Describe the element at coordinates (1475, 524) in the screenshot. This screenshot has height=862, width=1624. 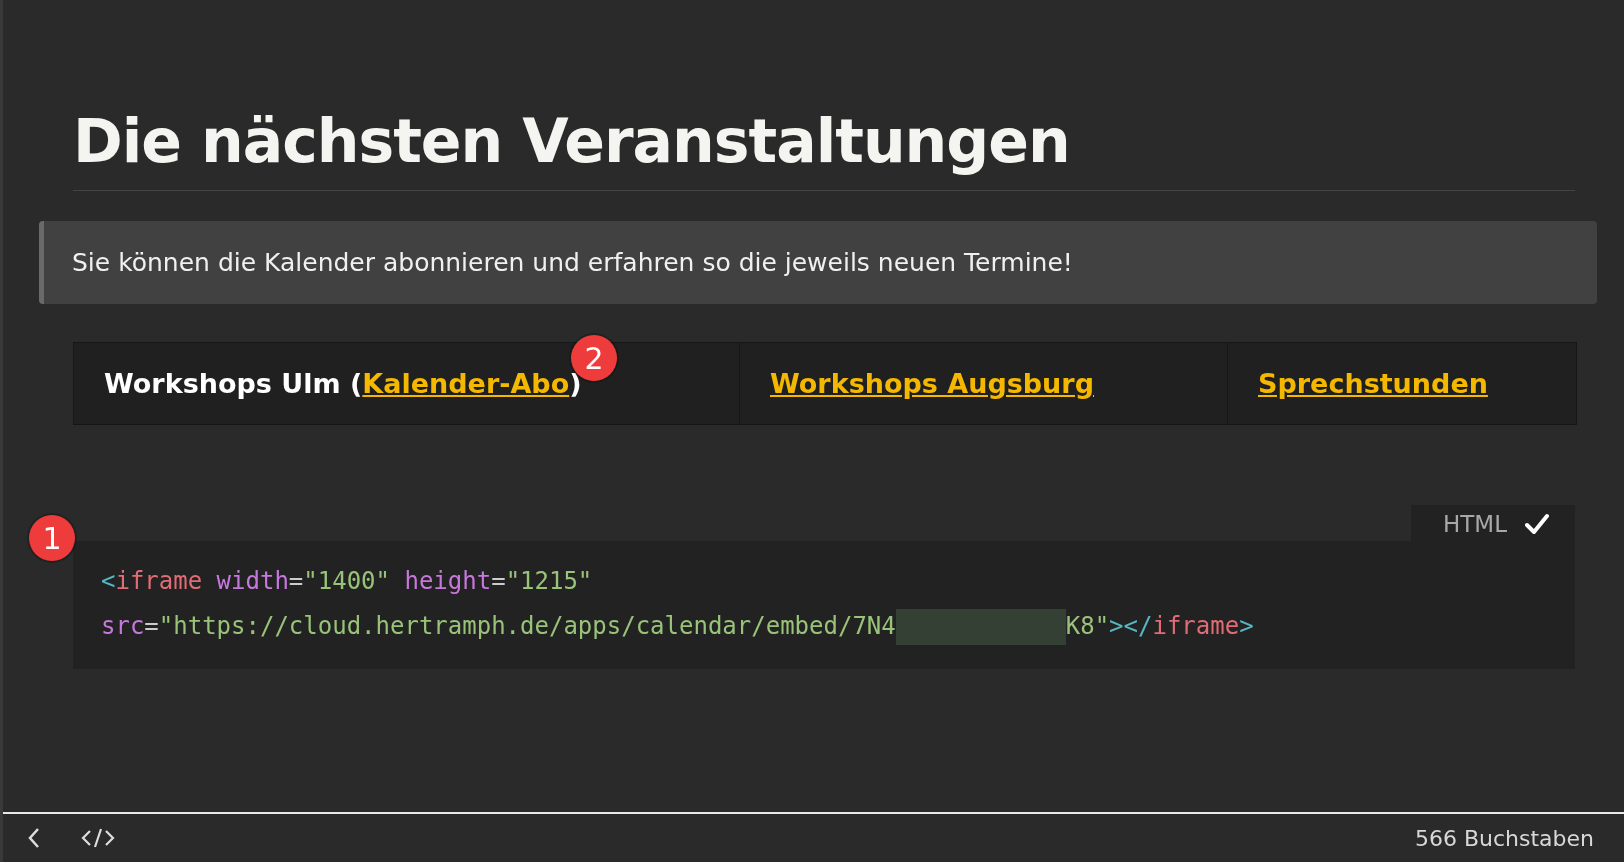
I see `language-label: HTML` at that location.